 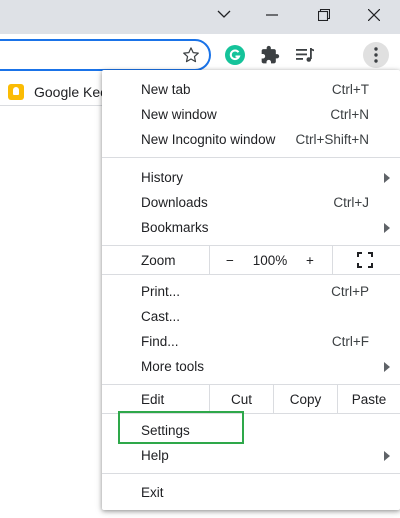 What do you see at coordinates (158, 260) in the screenshot?
I see `zoom-label: Zoom` at bounding box center [158, 260].